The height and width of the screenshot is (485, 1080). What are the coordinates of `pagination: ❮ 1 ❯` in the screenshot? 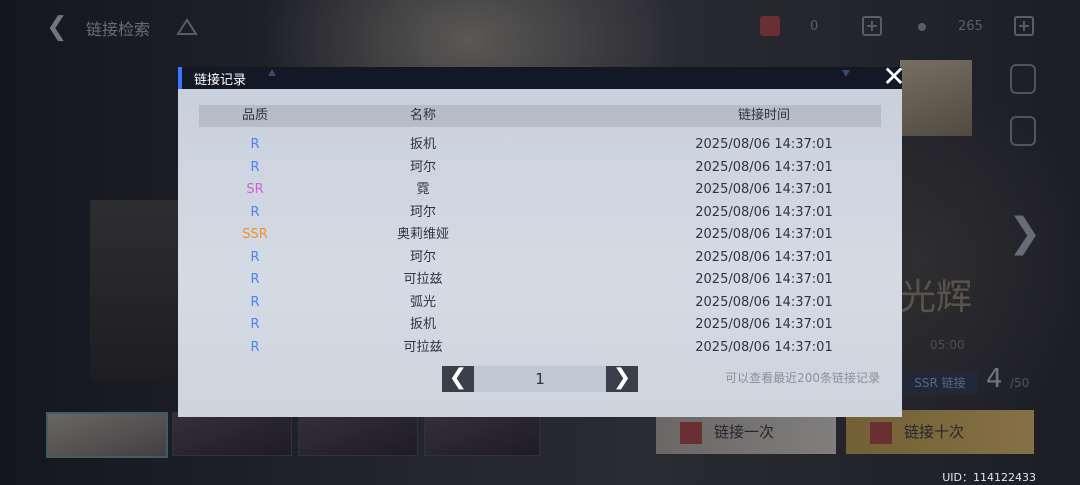 It's located at (540, 379).